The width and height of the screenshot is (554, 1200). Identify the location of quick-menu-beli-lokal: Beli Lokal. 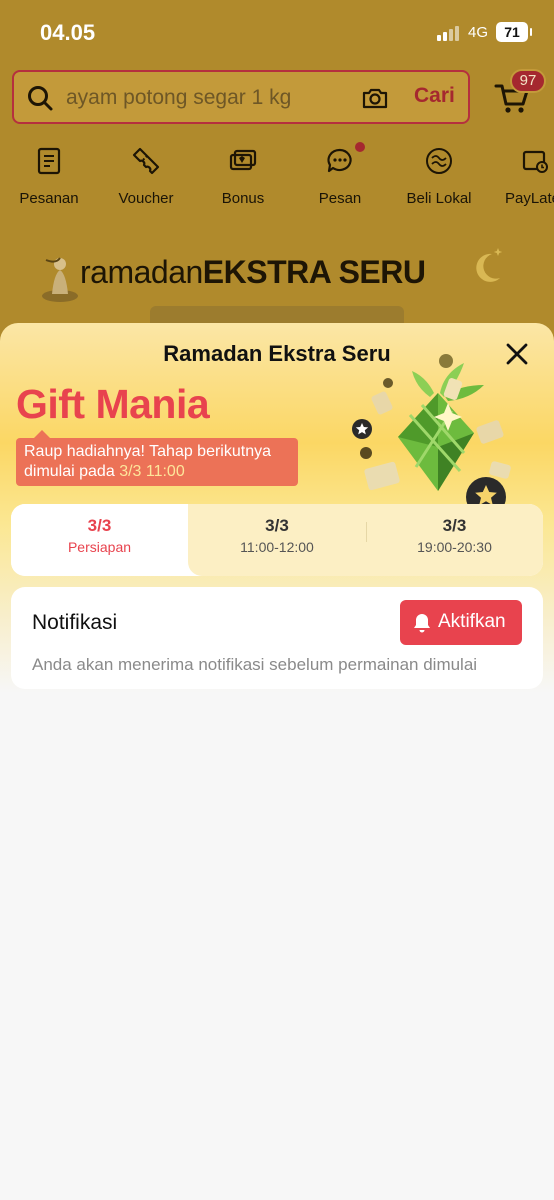
(439, 173).